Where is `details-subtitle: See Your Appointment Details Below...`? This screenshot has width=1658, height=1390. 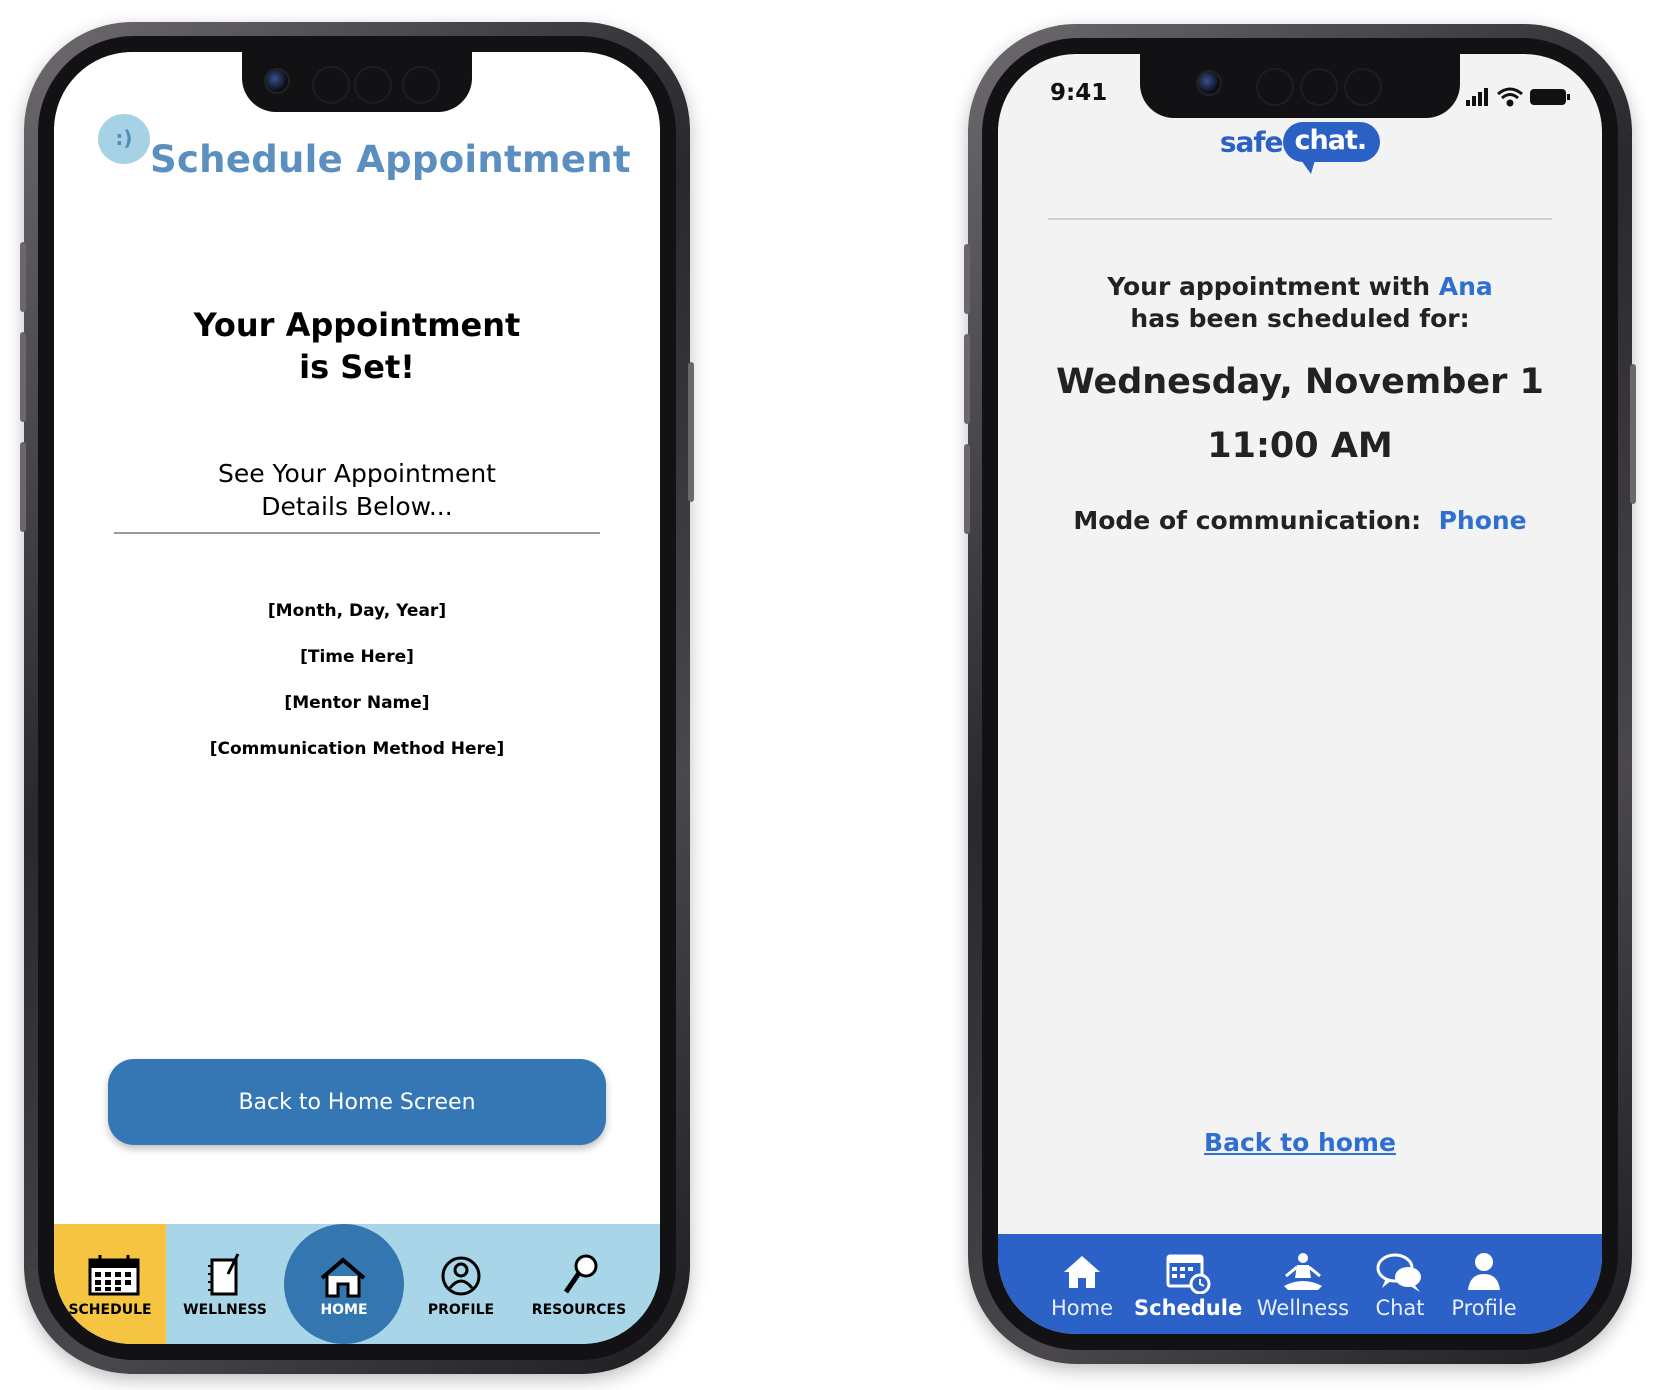
details-subtitle: See Your Appointment Details Below... is located at coordinates (357, 490).